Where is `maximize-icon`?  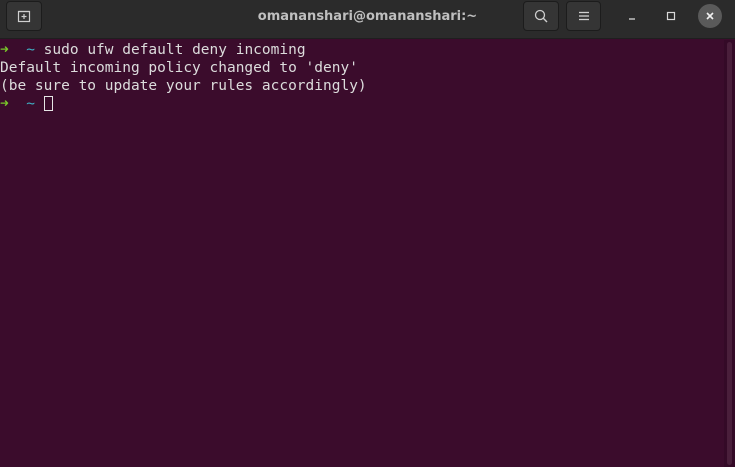
maximize-icon is located at coordinates (671, 16).